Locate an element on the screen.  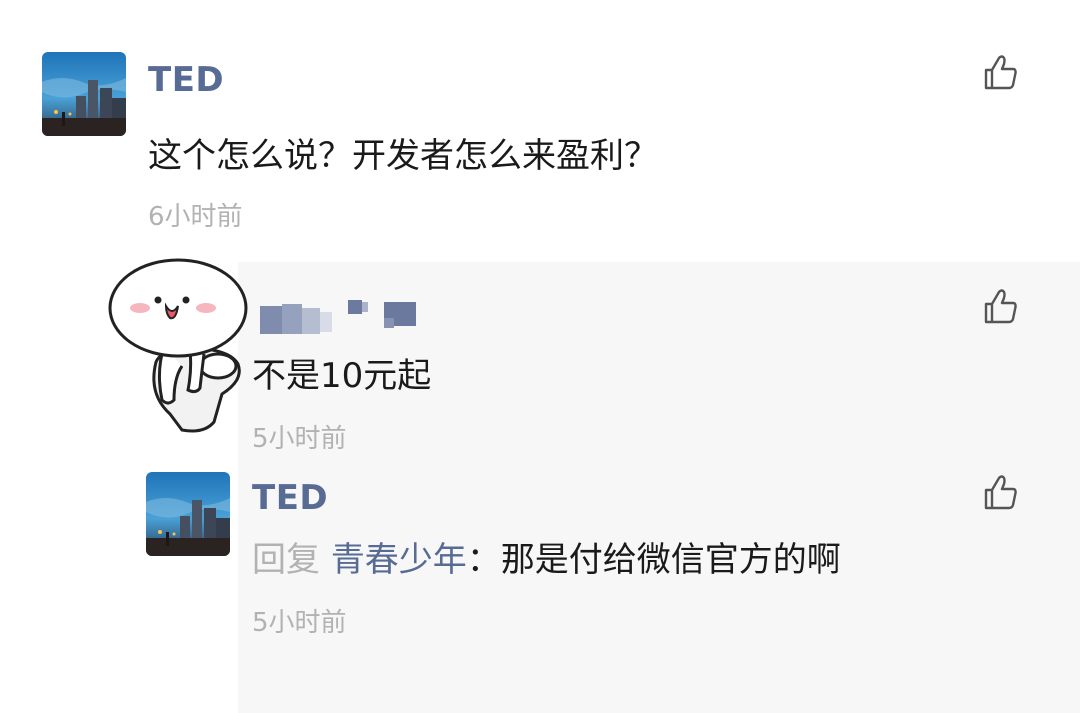
comment-timestamp: 6小时前 is located at coordinates (195, 217).